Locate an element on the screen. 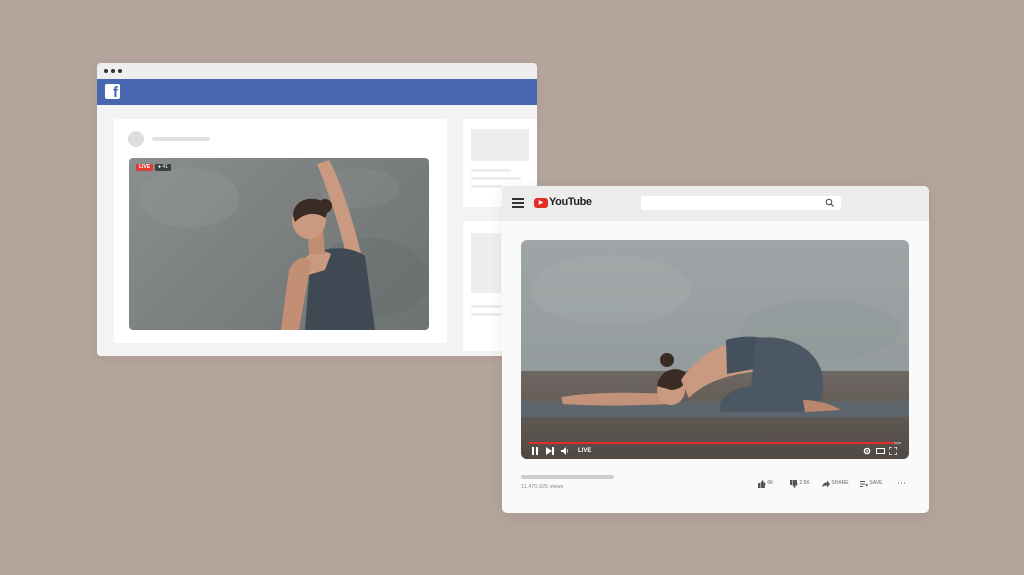  progress-fill is located at coordinates (711, 443).